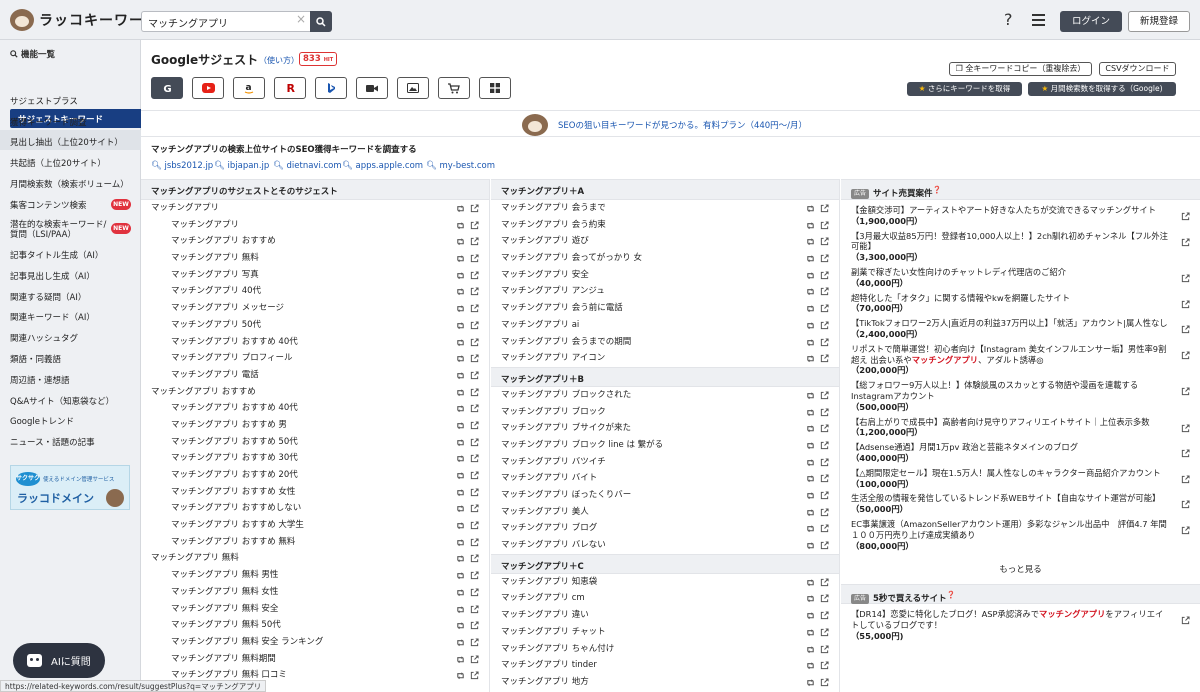 This screenshot has width=1200, height=692. What do you see at coordinates (315, 675) in the screenshot?
I see `keyword-row: マッチングアプリ 無料 口コミ` at bounding box center [315, 675].